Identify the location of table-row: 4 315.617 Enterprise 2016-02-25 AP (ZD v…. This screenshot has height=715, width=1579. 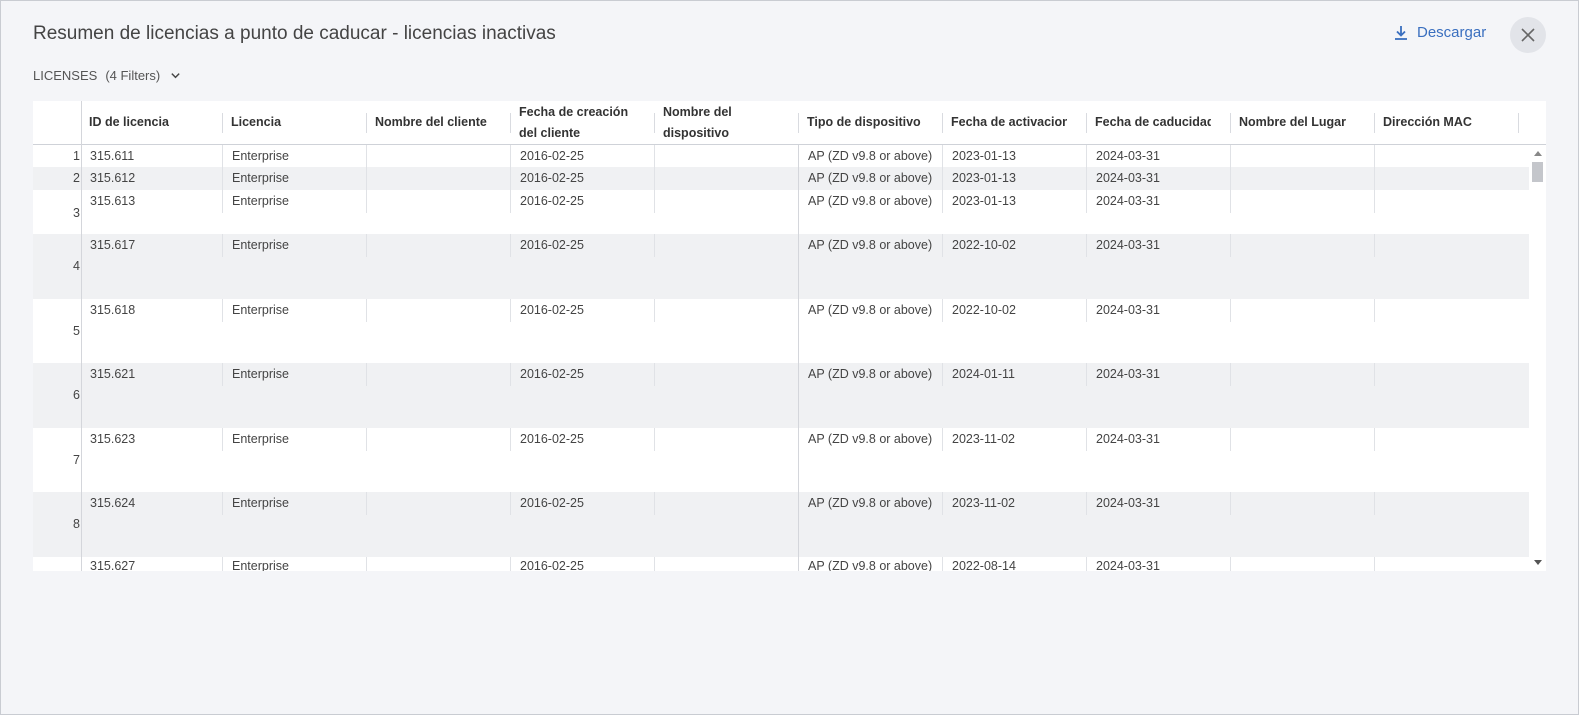
(781, 266).